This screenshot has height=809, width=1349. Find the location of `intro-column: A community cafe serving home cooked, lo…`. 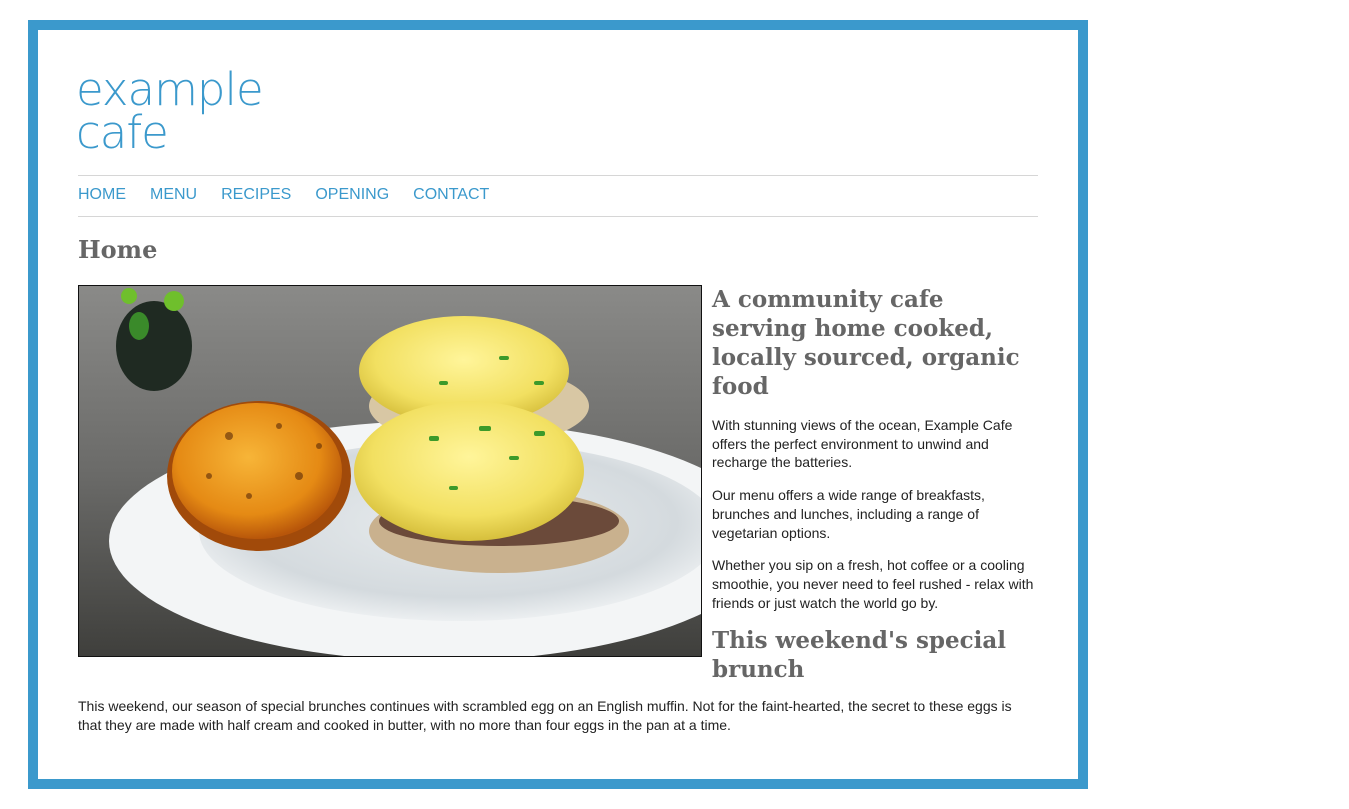

intro-column: A community cafe serving home cooked, lo… is located at coordinates (877, 492).